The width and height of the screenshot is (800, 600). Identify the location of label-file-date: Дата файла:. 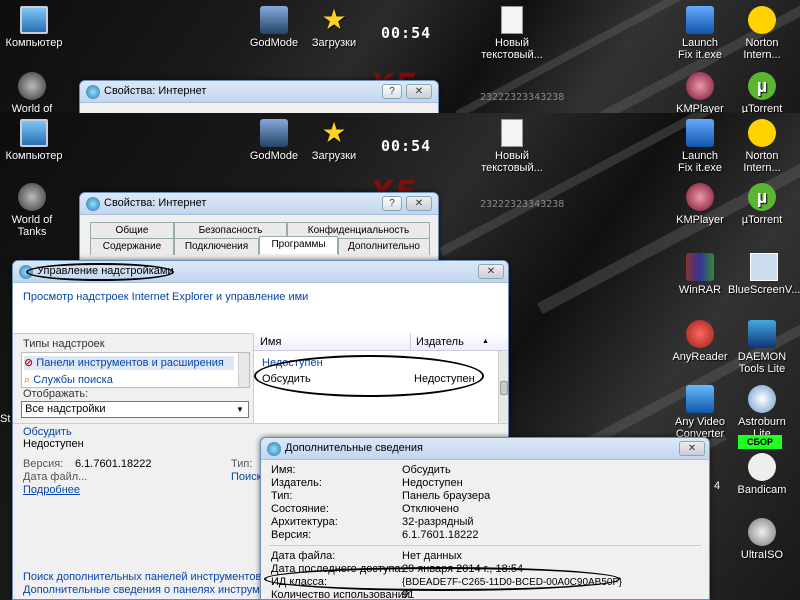
(303, 556).